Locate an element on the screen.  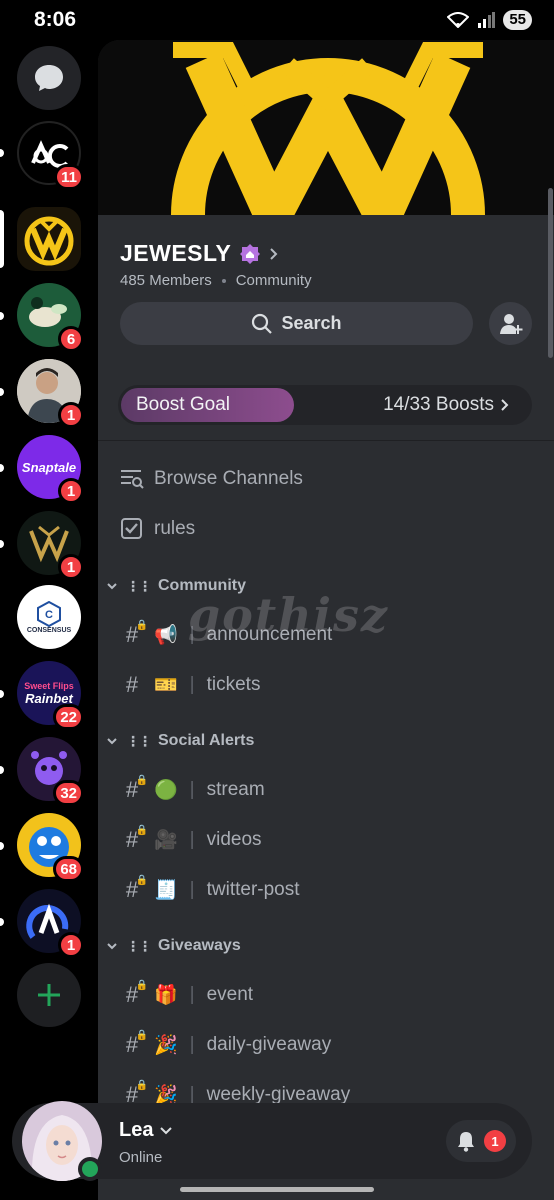
consensus-logo-text: CONSENSUS is located at coordinates (49, 630).